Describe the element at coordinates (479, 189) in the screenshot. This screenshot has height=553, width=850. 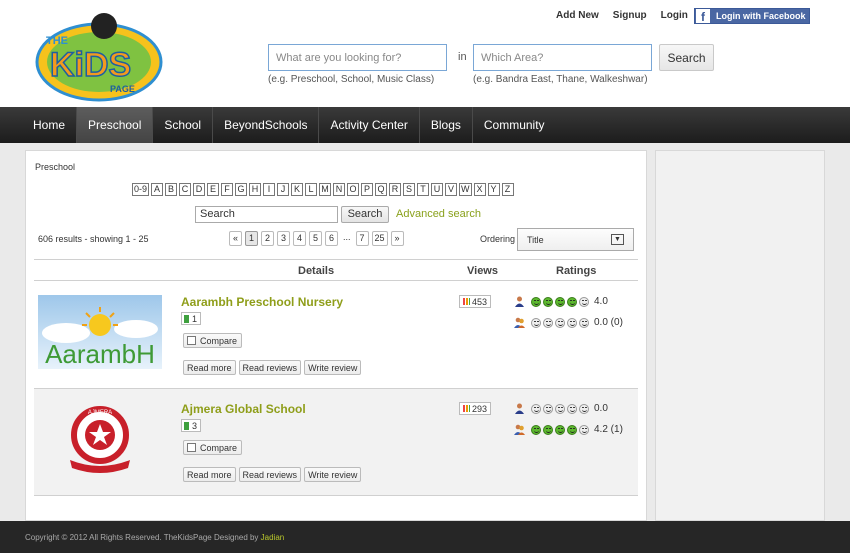
I see `alpha-x: X` at that location.